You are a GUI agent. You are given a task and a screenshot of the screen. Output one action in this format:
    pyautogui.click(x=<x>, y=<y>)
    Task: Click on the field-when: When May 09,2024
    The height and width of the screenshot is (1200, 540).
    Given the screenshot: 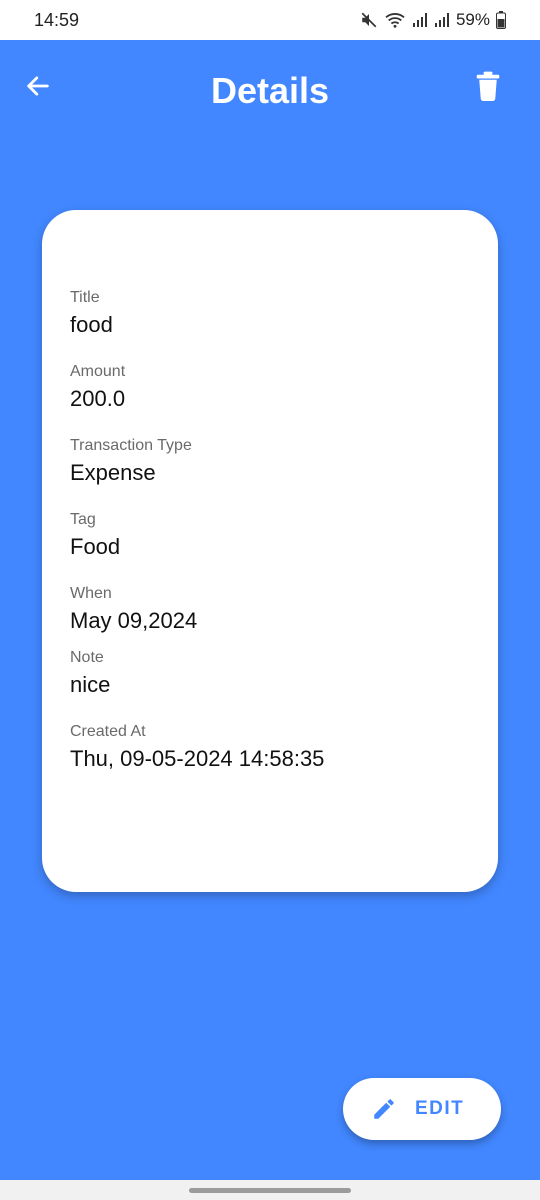 What is the action you would take?
    pyautogui.click(x=270, y=610)
    